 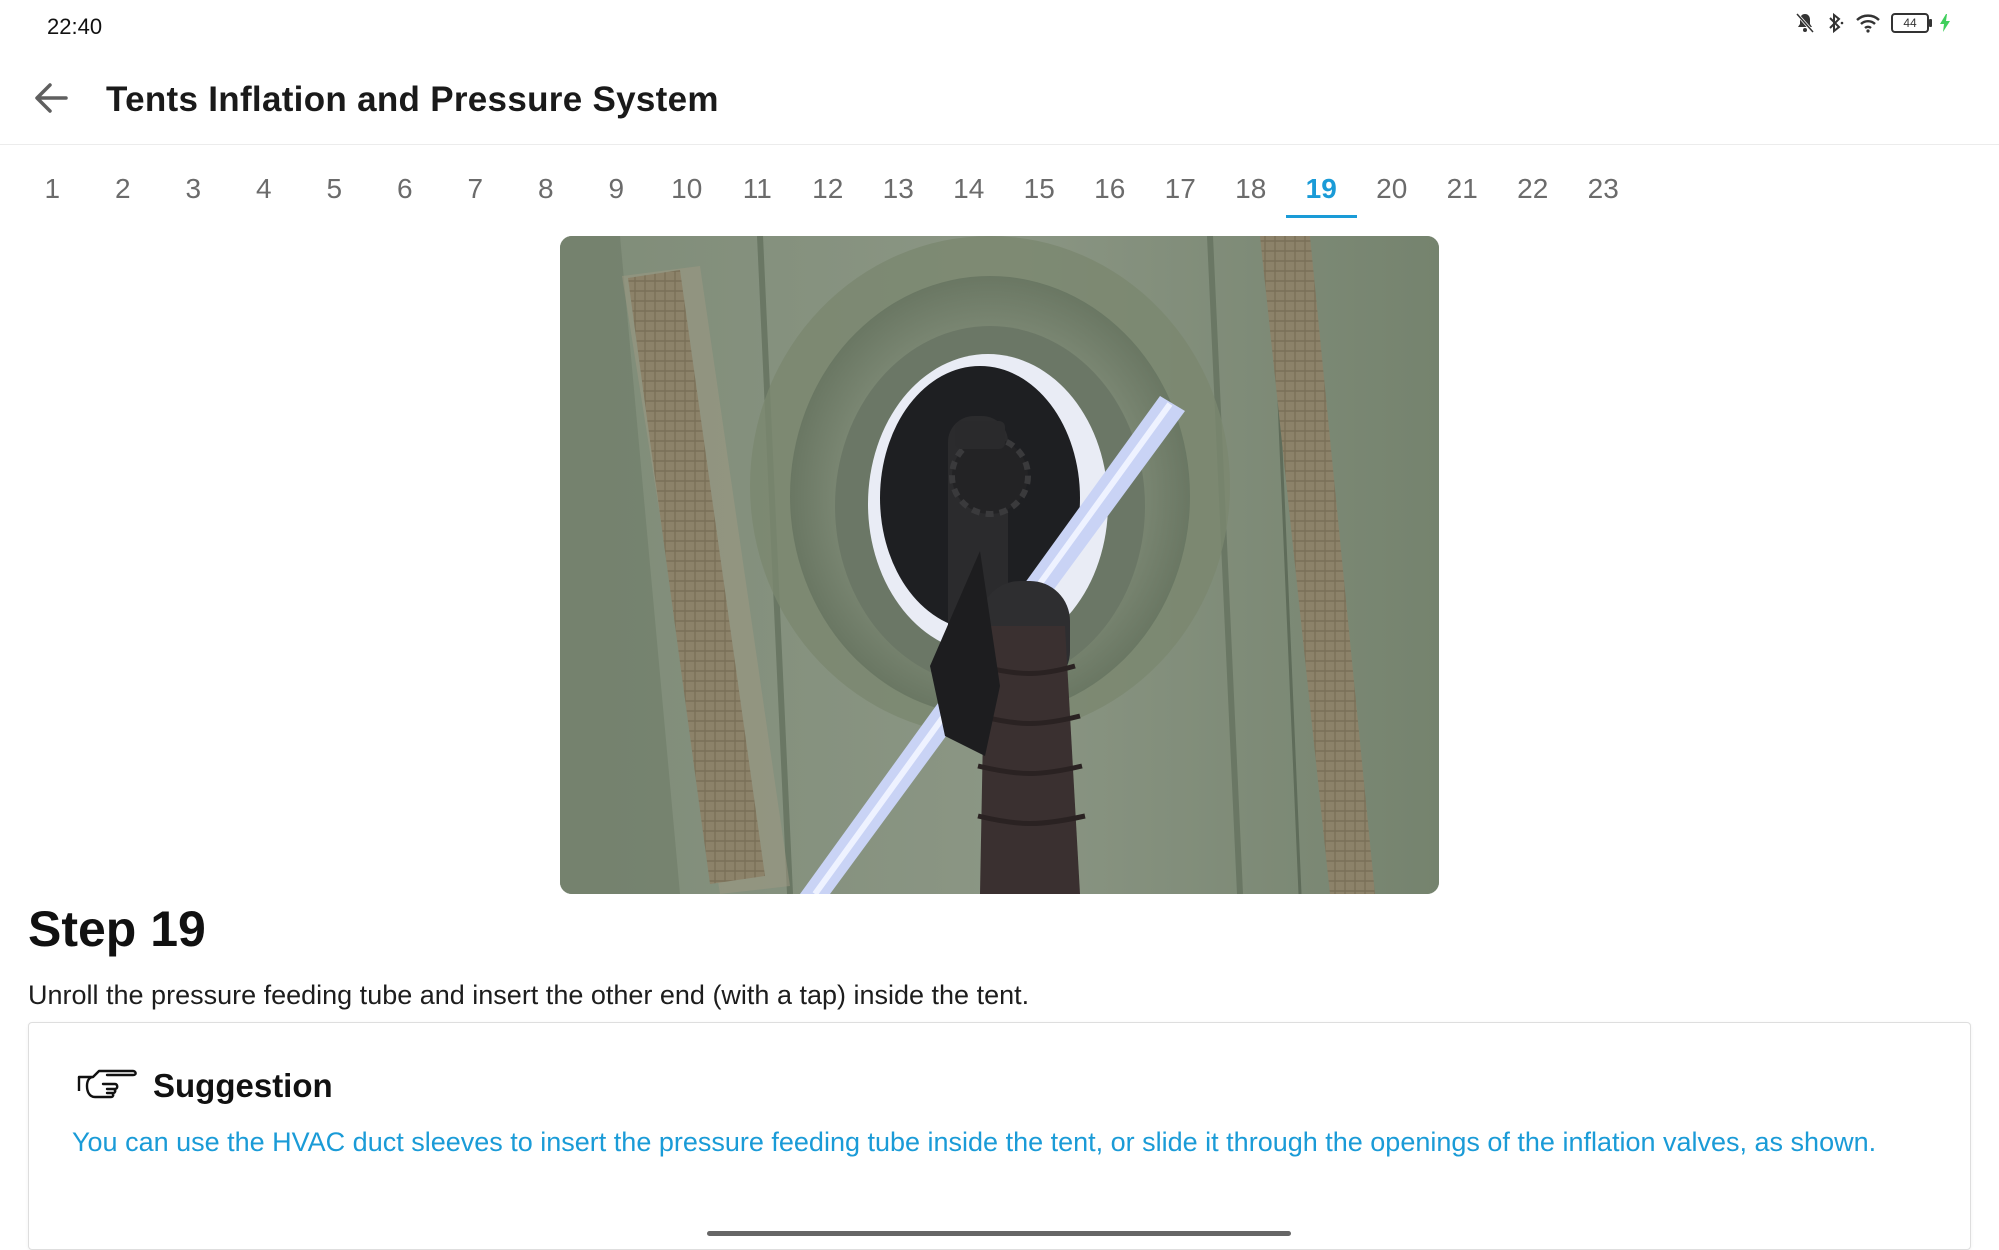 What do you see at coordinates (1533, 189) in the screenshot?
I see `tab-step-22: 22` at bounding box center [1533, 189].